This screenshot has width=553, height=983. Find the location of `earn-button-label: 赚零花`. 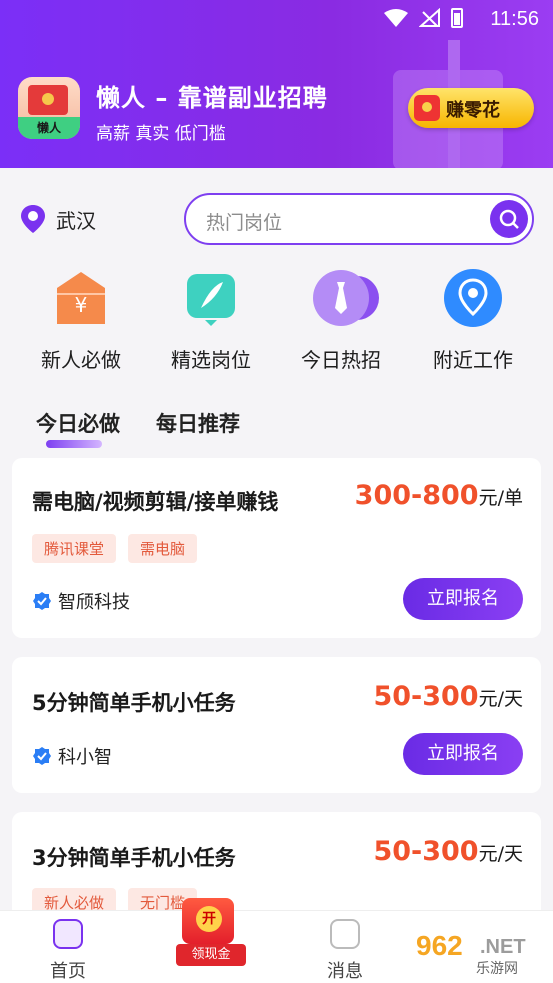

earn-button-label: 赚零花 is located at coordinates (473, 110).